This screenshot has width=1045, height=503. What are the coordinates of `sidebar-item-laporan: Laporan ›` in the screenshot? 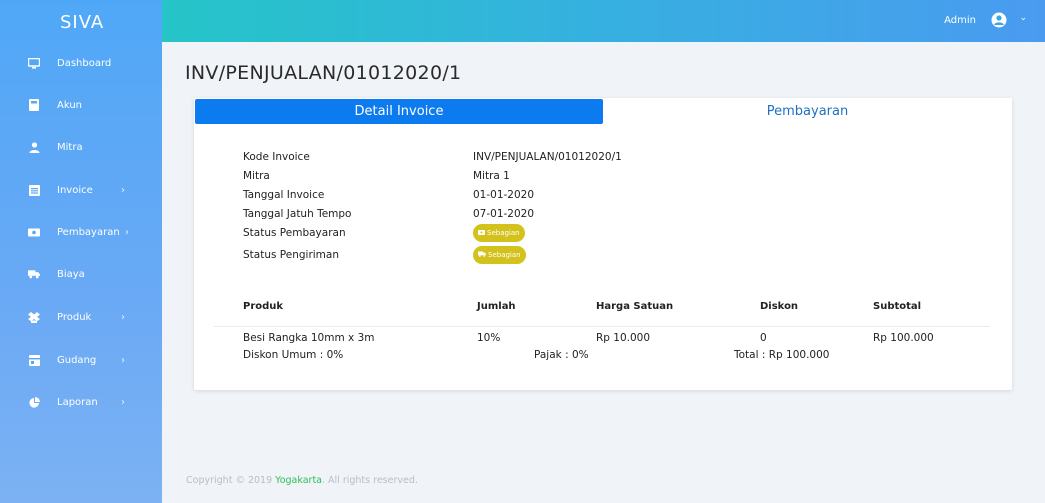 It's located at (81, 402).